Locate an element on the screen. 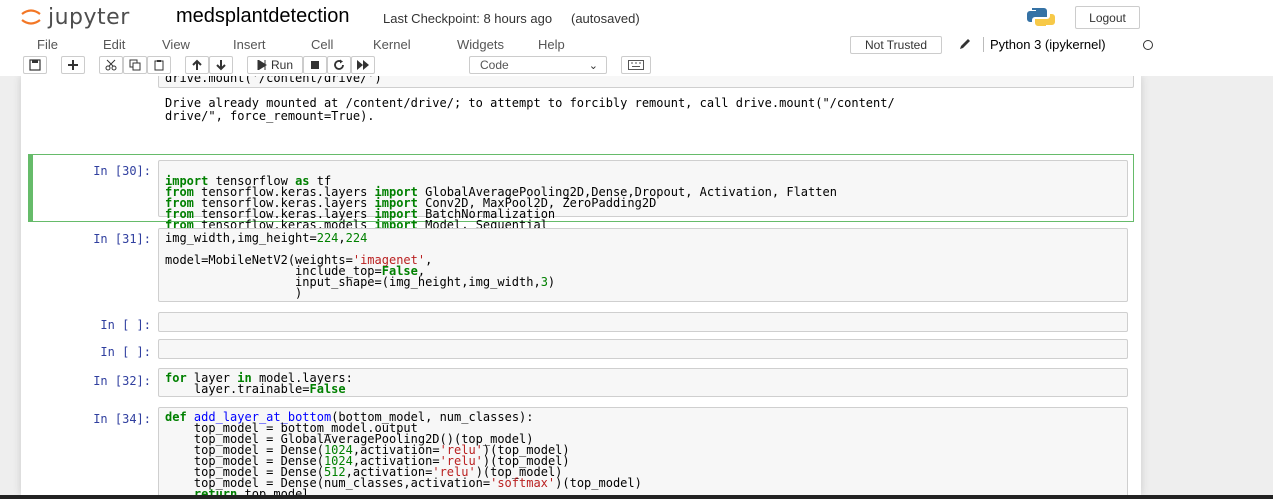 Image resolution: width=1273 pixels, height=499 pixels. menu-kernel: Kernel is located at coordinates (392, 44).